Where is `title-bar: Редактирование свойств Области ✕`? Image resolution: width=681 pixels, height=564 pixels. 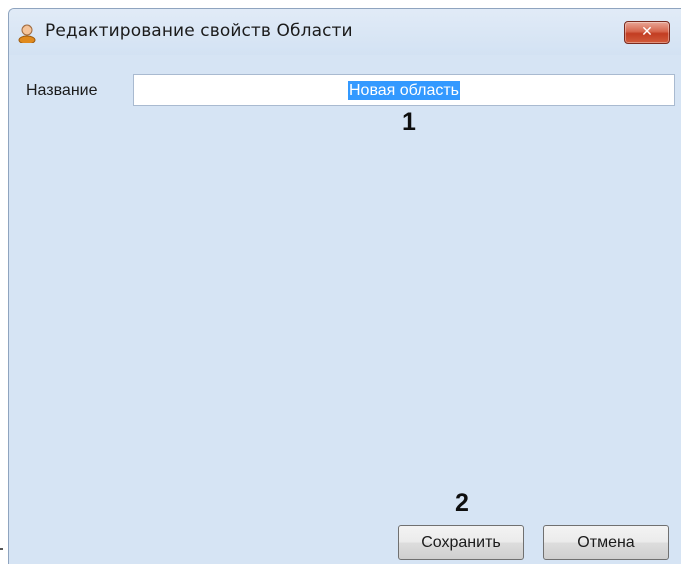 title-bar: Редактирование свойств Области ✕ is located at coordinates (345, 32).